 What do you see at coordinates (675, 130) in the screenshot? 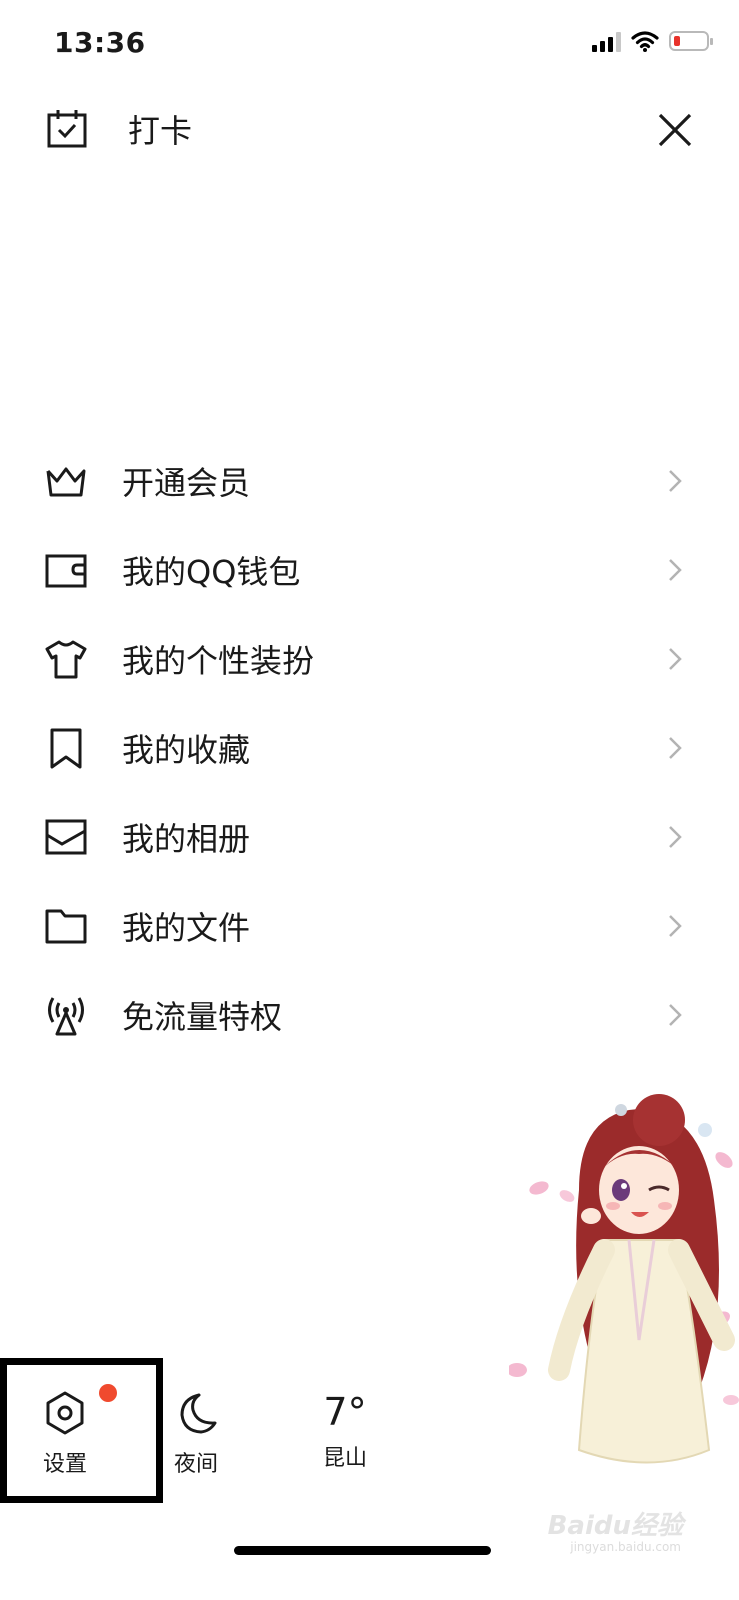
I see `close-icon` at bounding box center [675, 130].